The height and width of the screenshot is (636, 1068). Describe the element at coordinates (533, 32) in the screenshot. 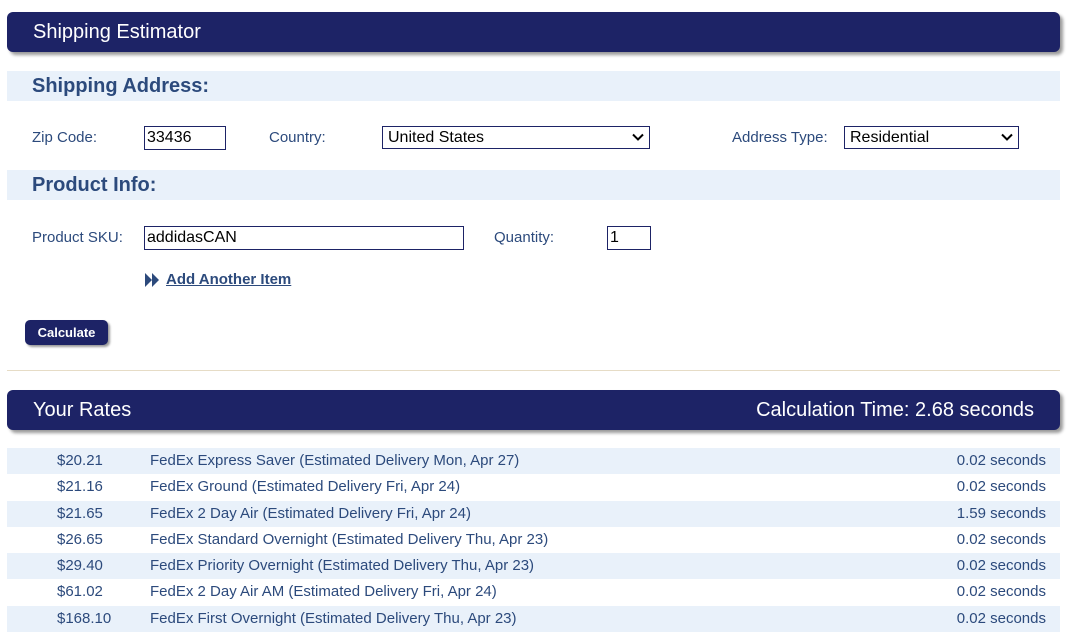

I see `header-bar: Shipping Estimator` at that location.